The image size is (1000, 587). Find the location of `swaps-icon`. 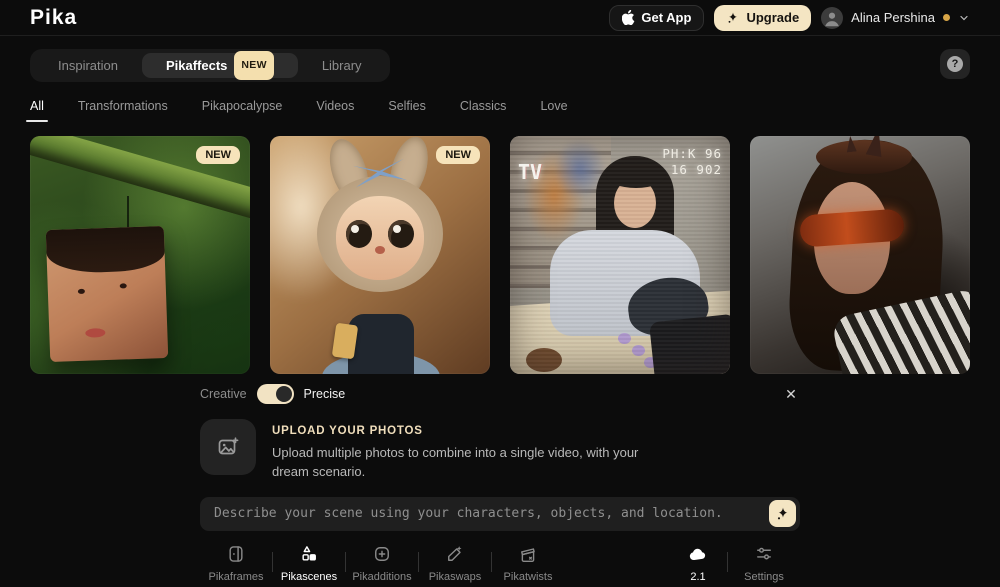

swaps-icon is located at coordinates (455, 554).